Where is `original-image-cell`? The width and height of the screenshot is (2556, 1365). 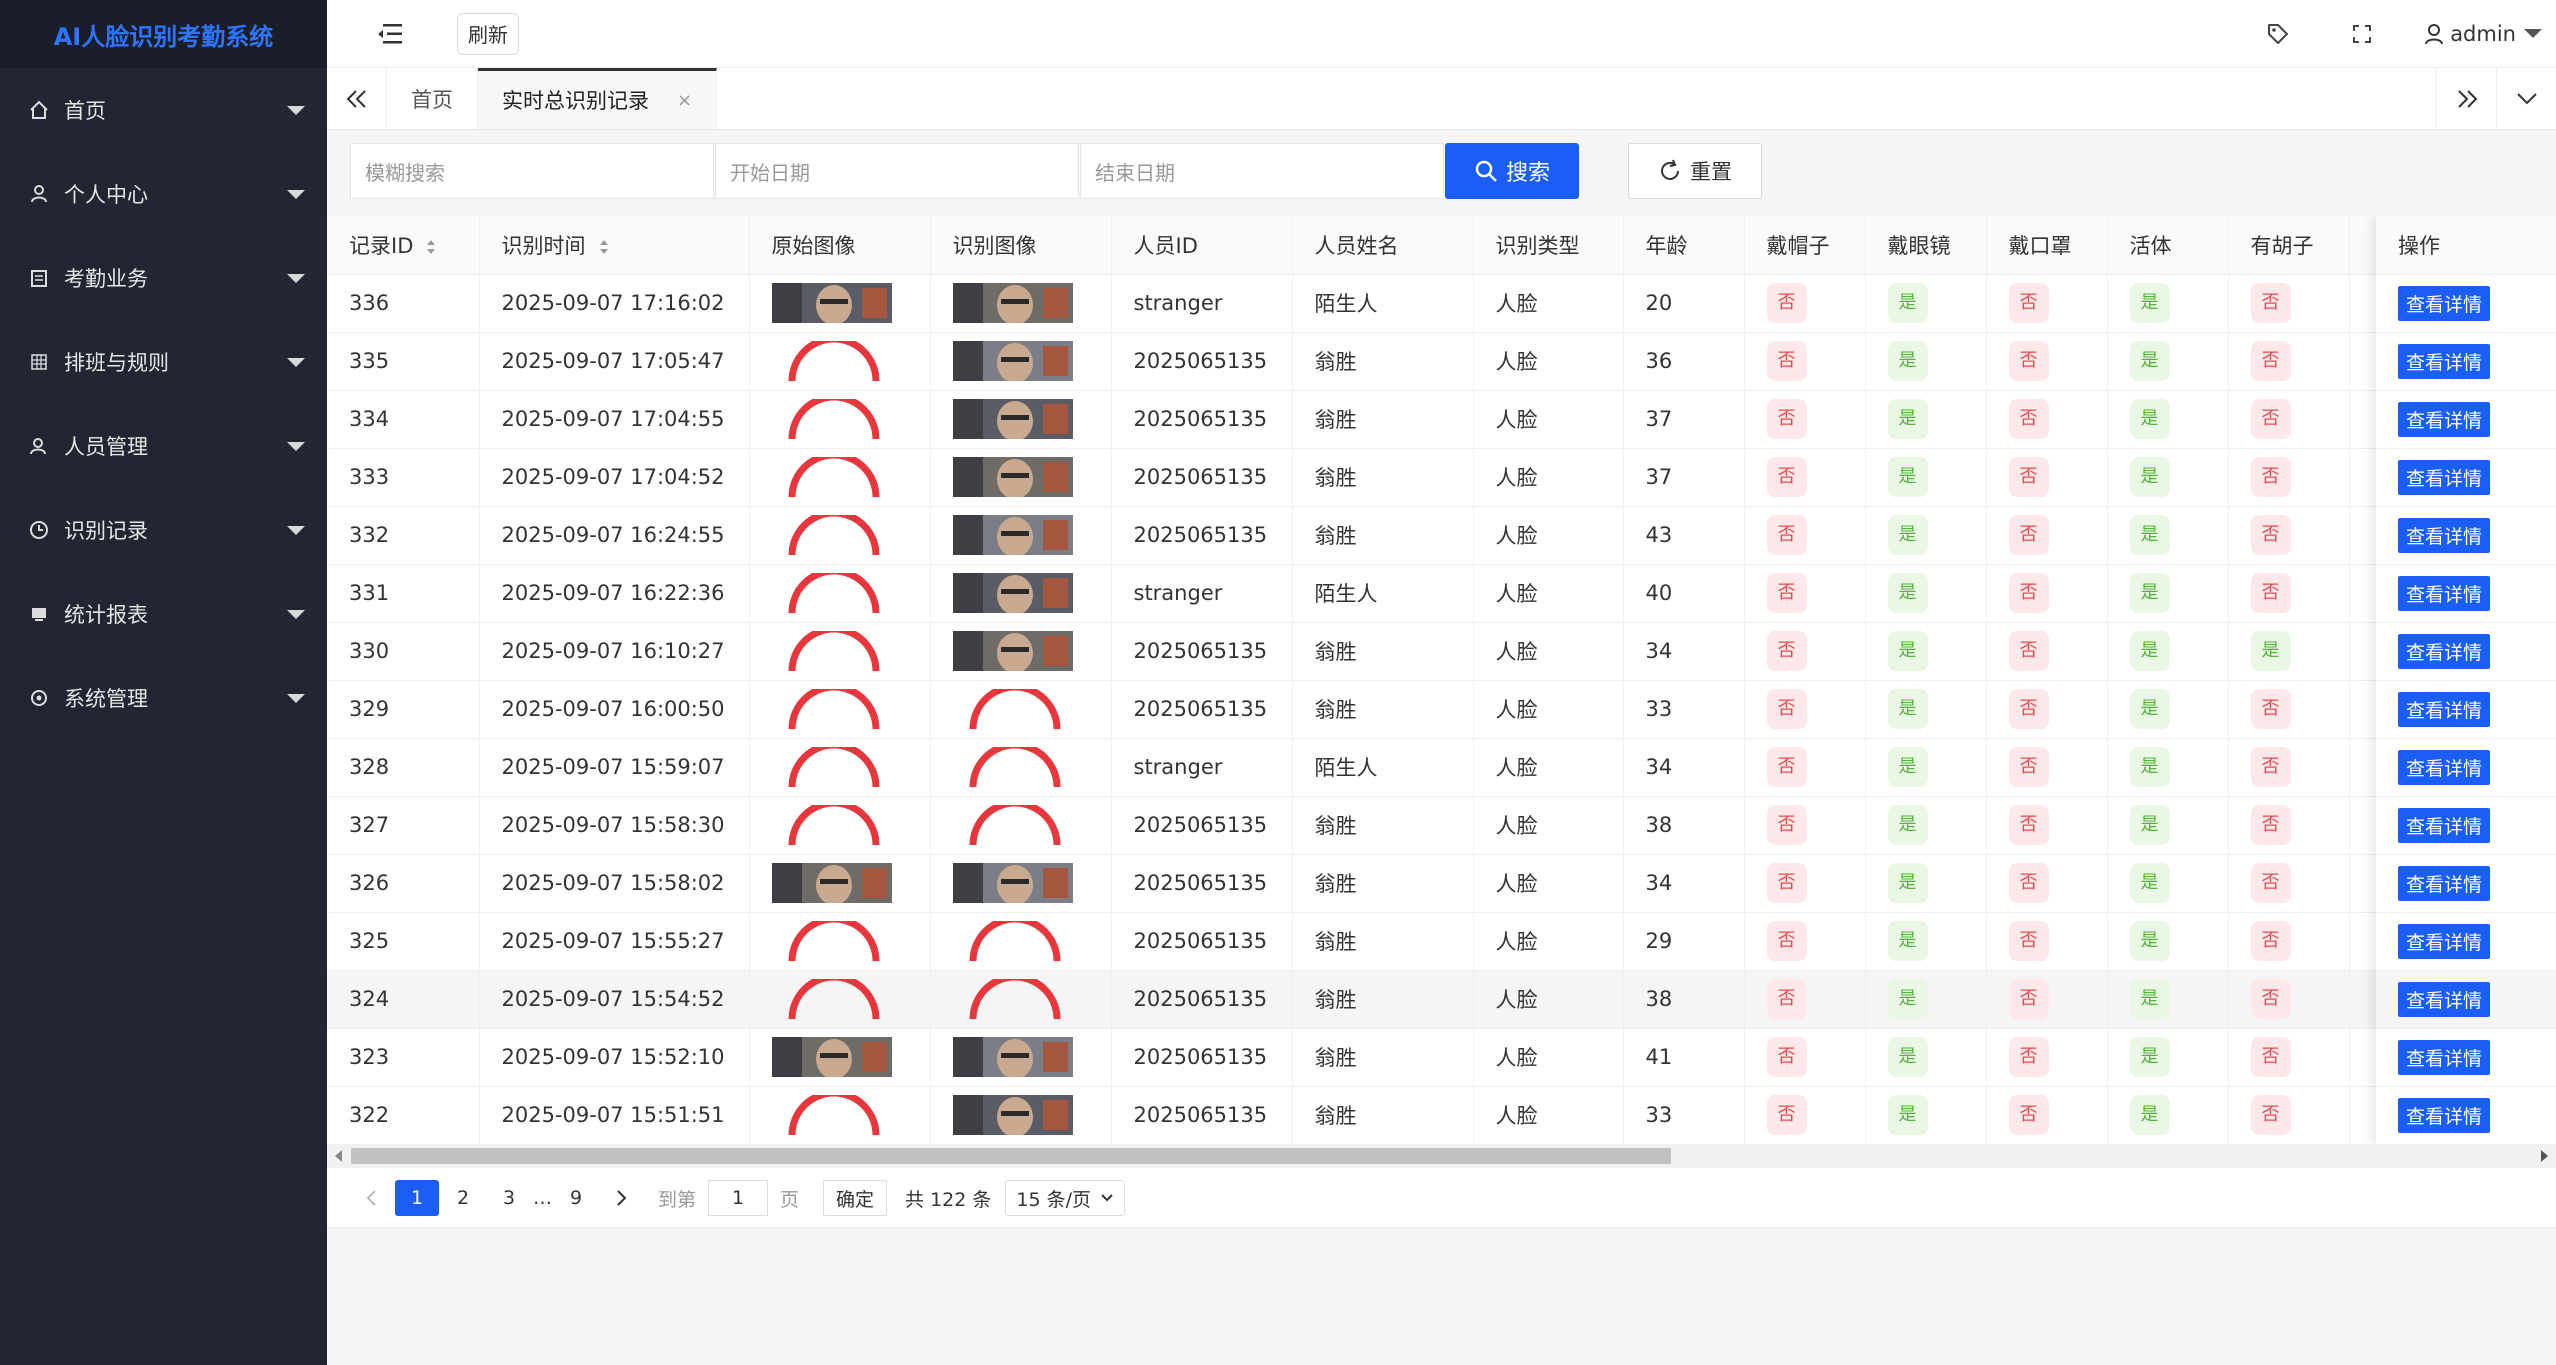 original-image-cell is located at coordinates (840, 999).